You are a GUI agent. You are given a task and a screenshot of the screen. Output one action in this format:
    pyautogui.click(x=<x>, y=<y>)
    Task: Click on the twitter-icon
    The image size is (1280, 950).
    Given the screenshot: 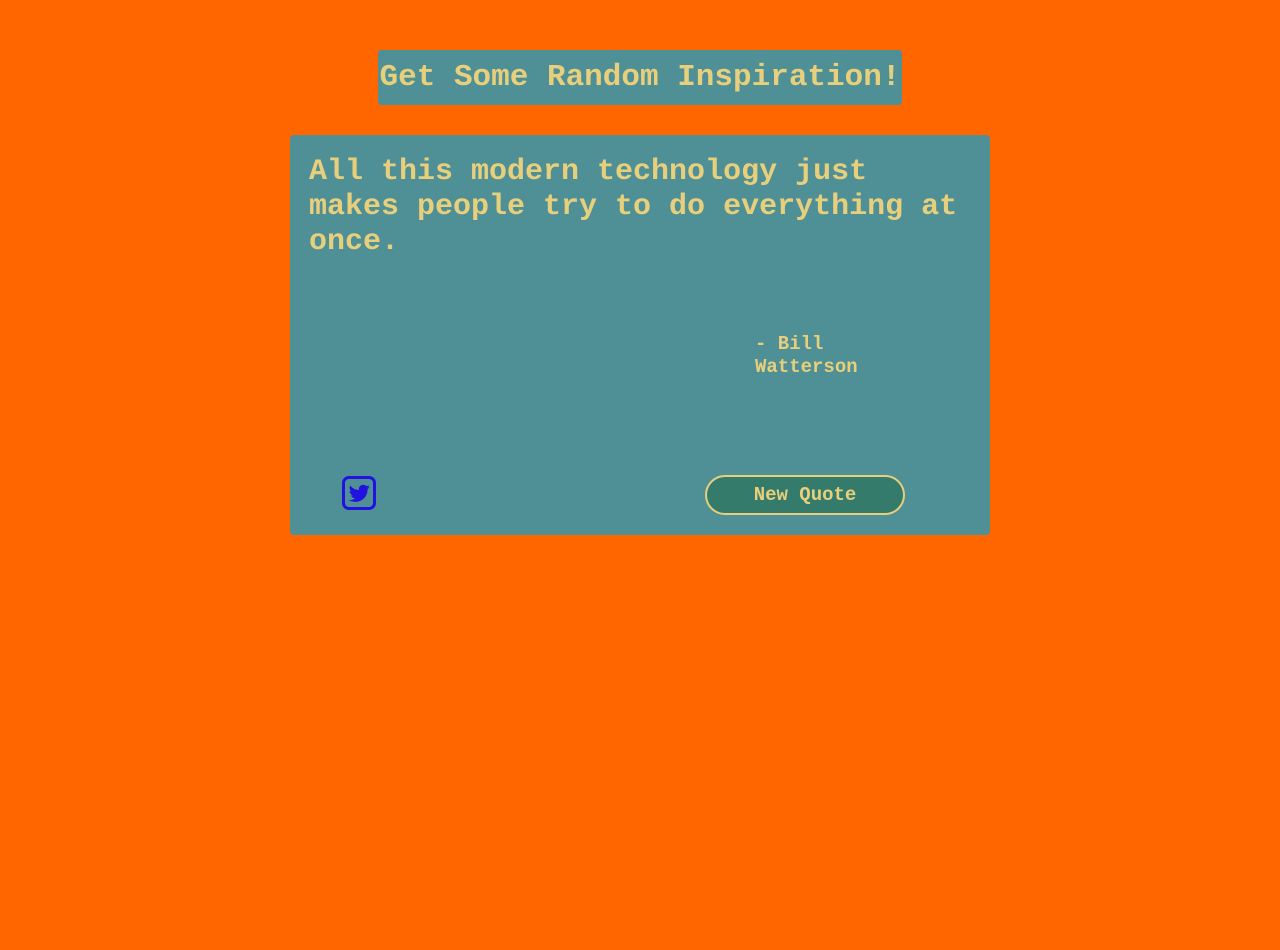 What is the action you would take?
    pyautogui.click(x=359, y=493)
    